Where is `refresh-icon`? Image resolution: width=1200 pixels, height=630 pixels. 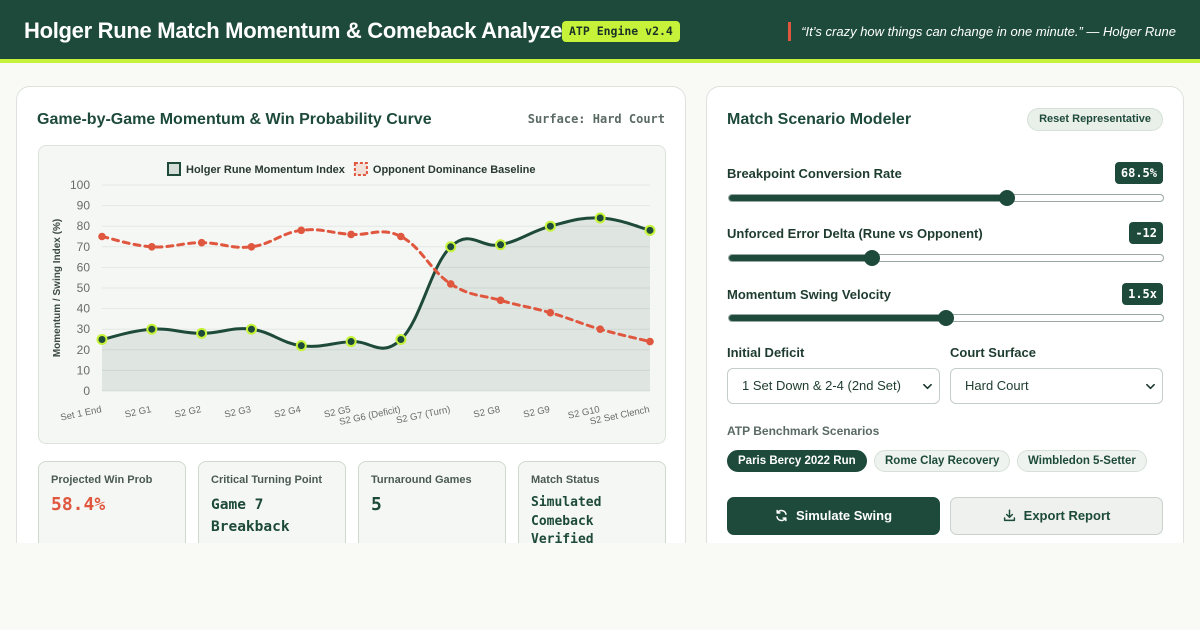
refresh-icon is located at coordinates (781, 515).